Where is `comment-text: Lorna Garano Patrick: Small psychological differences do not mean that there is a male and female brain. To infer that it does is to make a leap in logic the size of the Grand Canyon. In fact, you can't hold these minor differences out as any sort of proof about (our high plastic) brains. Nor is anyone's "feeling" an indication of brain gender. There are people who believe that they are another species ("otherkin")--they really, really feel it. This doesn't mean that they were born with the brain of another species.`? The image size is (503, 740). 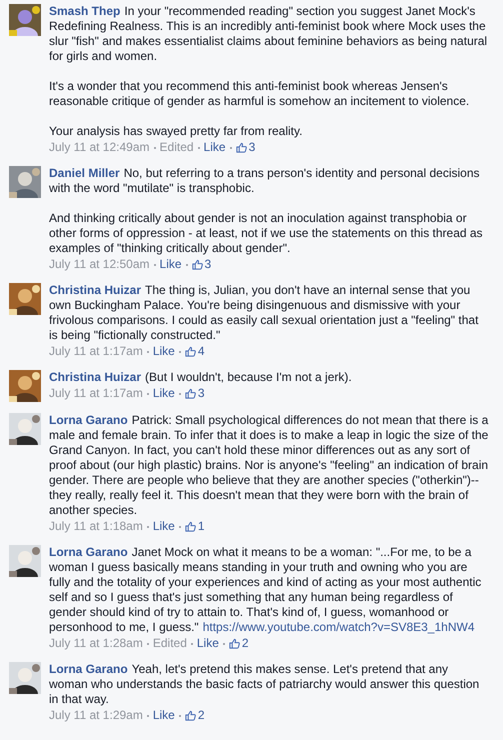 comment-text: Lorna Garano Patrick: Small psychological differences do not mean that there is a male and female brain. To infer that it does is to make a leap in logic the size of the Grand Canyon. In fact, you can't hold these minor differences out as any sort of proof about (our high plastic) brains. Nor is anyone's "feeling" an indication of brain gender. There are people who believe that they are another species ("otherkin")--they really, really feel it. This doesn't mean that they were born with the brain of another species. is located at coordinates (269, 465).